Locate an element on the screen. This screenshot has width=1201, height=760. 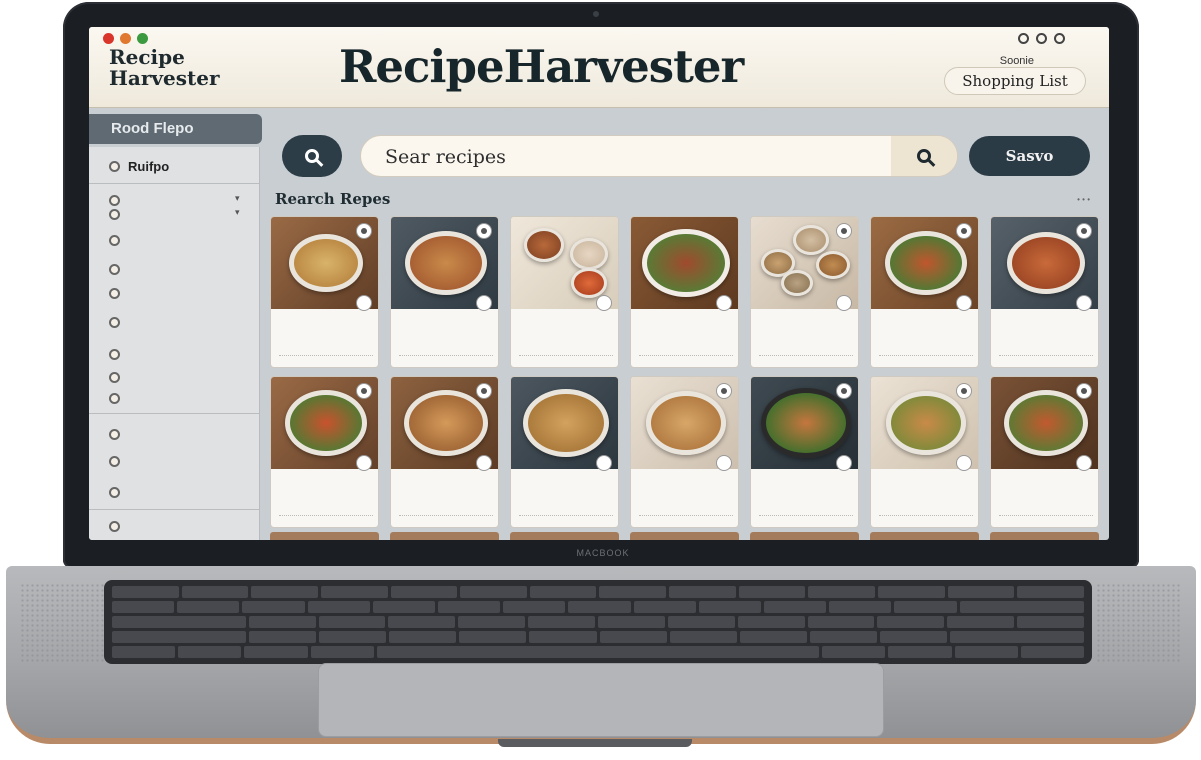
maximize-window-button is located at coordinates (142, 38).